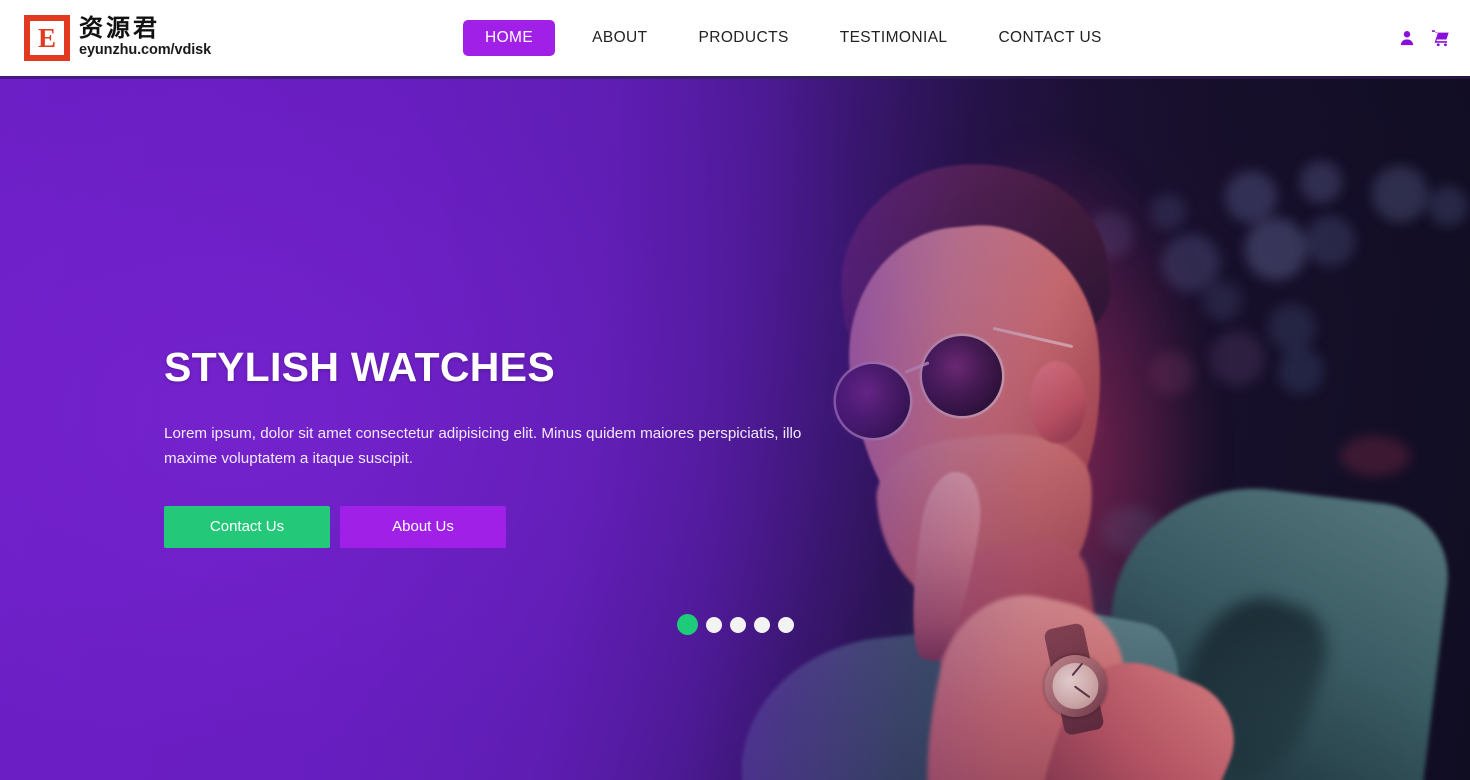  Describe the element at coordinates (735, 77) in the screenshot. I see `hero-top-edge` at that location.